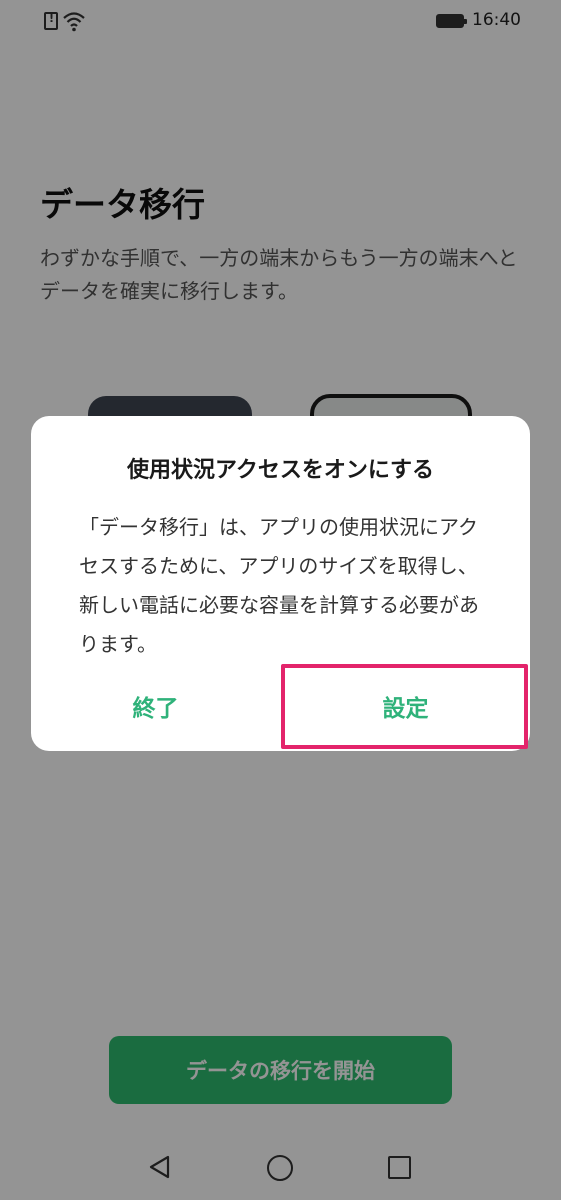 The height and width of the screenshot is (1200, 561). What do you see at coordinates (404, 706) in the screenshot?
I see `settings-highlight-box` at bounding box center [404, 706].